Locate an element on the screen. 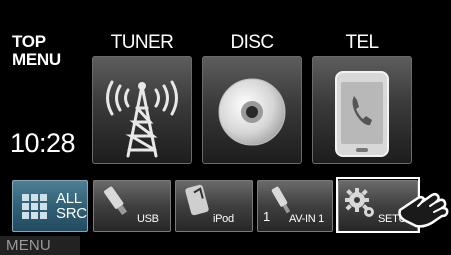 The height and width of the screenshot is (255, 451). ipod-icon is located at coordinates (197, 200).